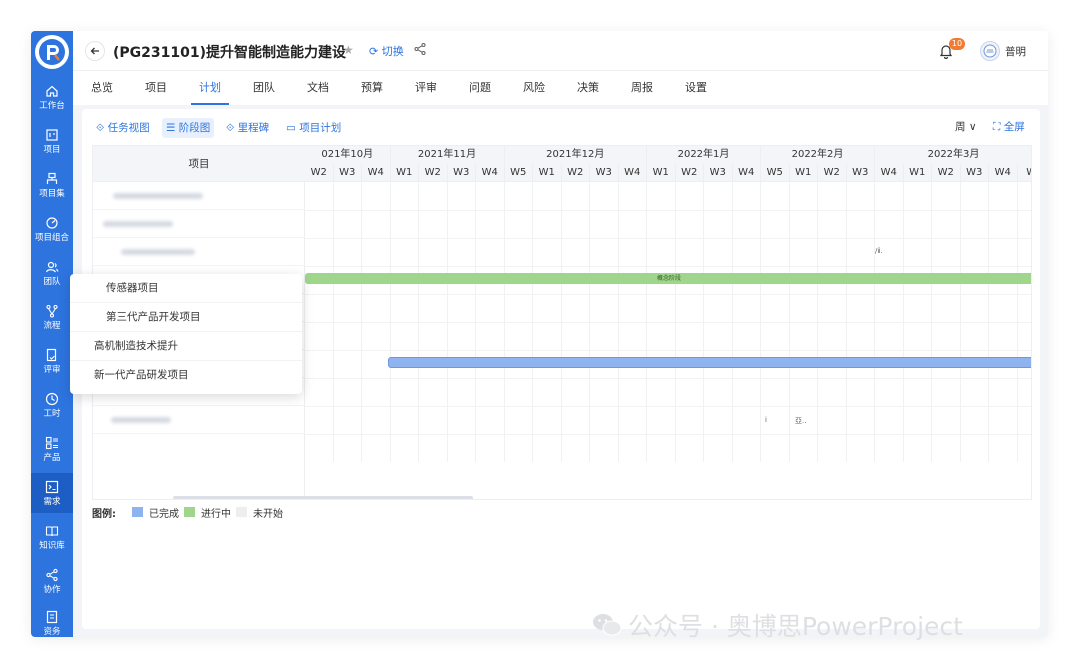 Image resolution: width=1080 pixels, height=668 pixels. Describe the element at coordinates (188, 128) in the screenshot. I see `stage-view-button: ☰ 阶段图` at that location.